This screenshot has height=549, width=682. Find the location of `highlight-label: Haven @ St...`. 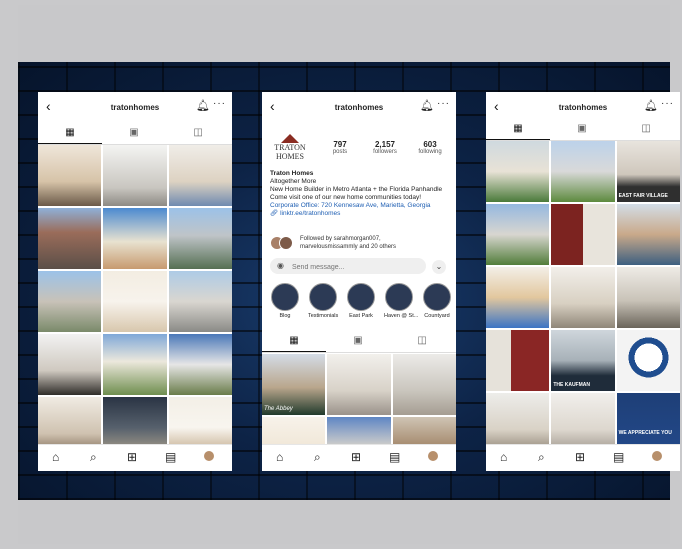

highlight-label: Haven @ St... is located at coordinates (401, 316).